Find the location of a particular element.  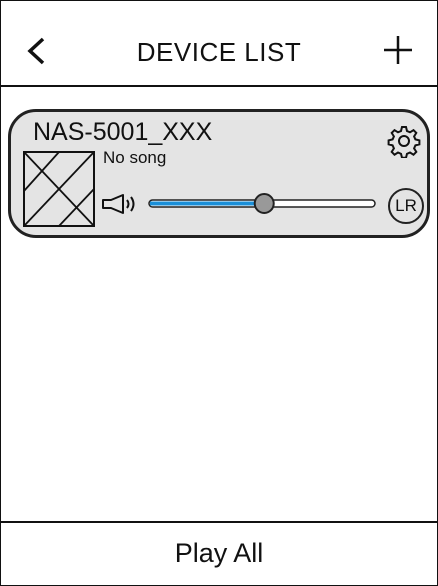

volume-slider is located at coordinates (262, 204).